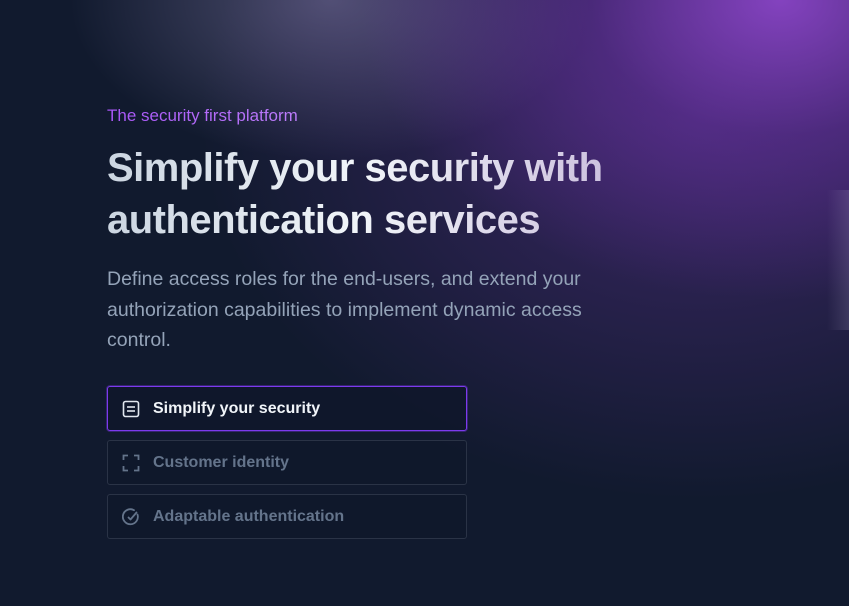  What do you see at coordinates (131, 517) in the screenshot?
I see `check-circle-icon` at bounding box center [131, 517].